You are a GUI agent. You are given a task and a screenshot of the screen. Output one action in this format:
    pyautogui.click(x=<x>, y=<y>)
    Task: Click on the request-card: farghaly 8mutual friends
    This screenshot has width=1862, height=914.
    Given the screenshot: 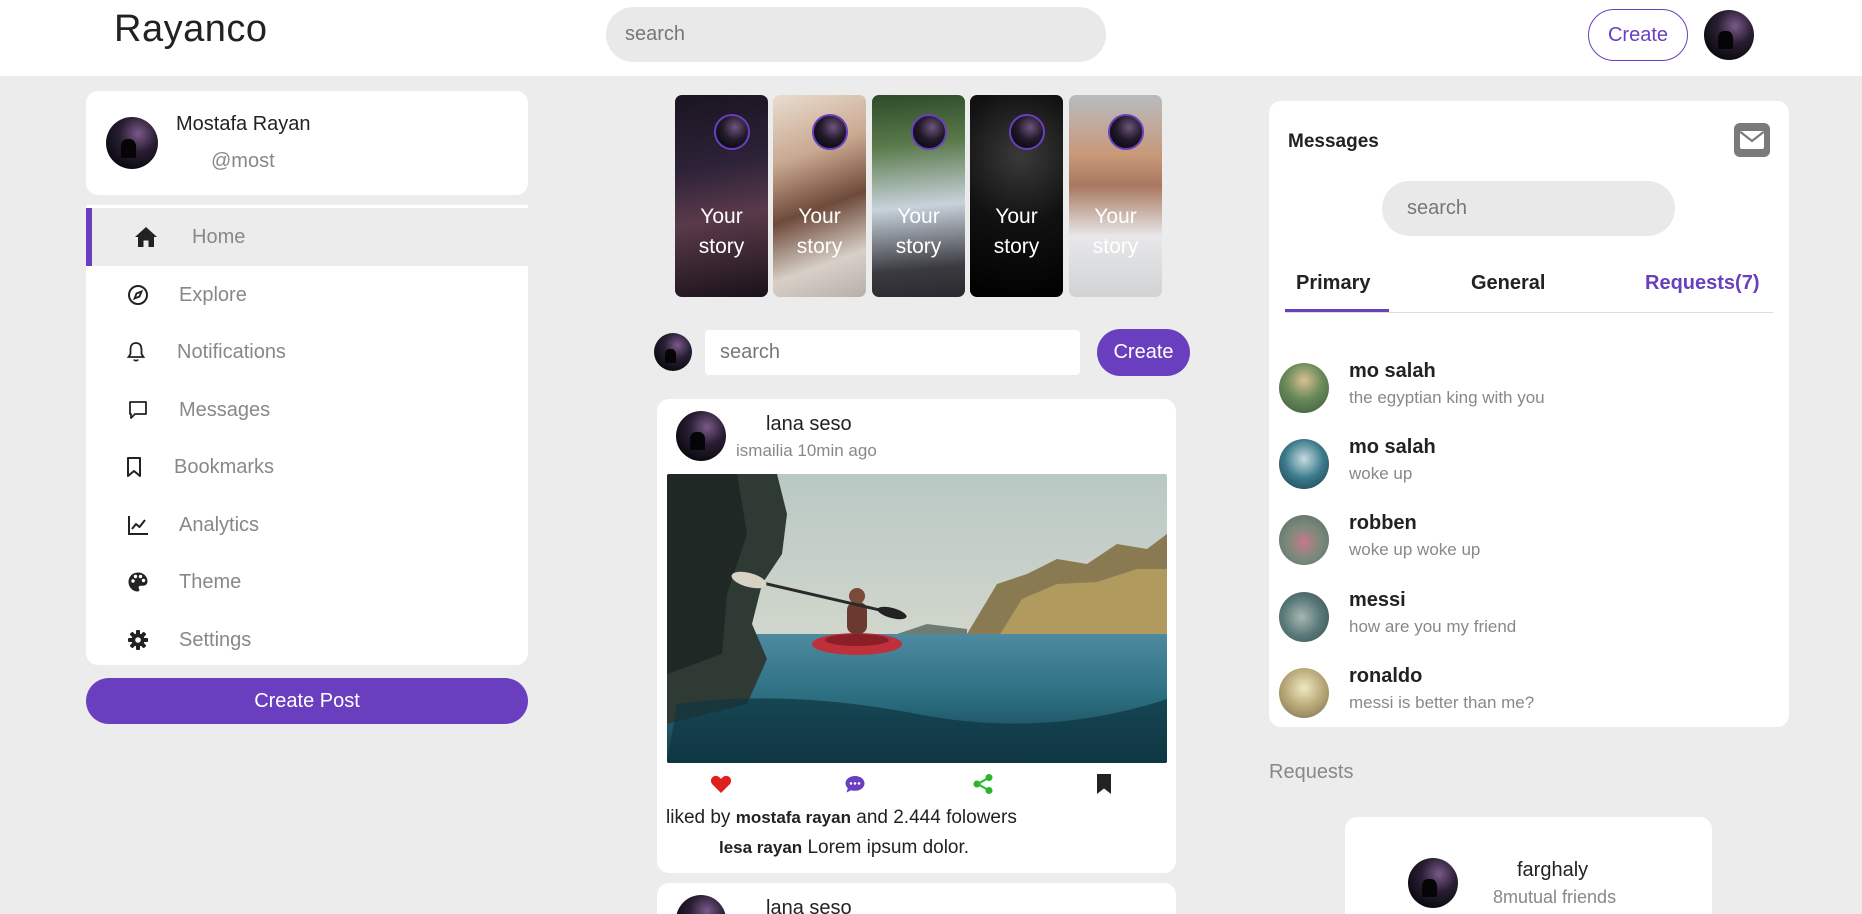 What is the action you would take?
    pyautogui.click(x=1528, y=865)
    